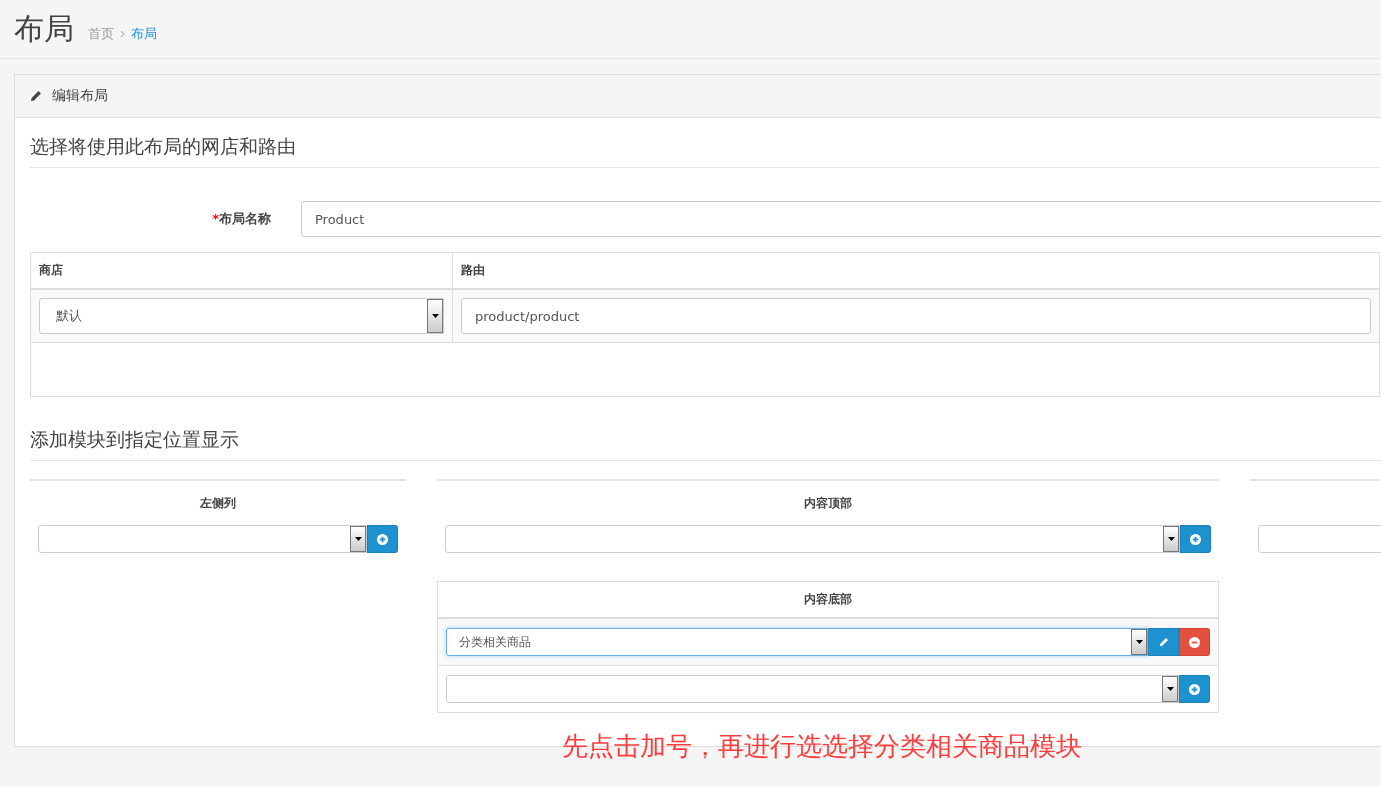 Image resolution: width=1381 pixels, height=787 pixels. I want to click on position-title: 左侧列, so click(218, 503).